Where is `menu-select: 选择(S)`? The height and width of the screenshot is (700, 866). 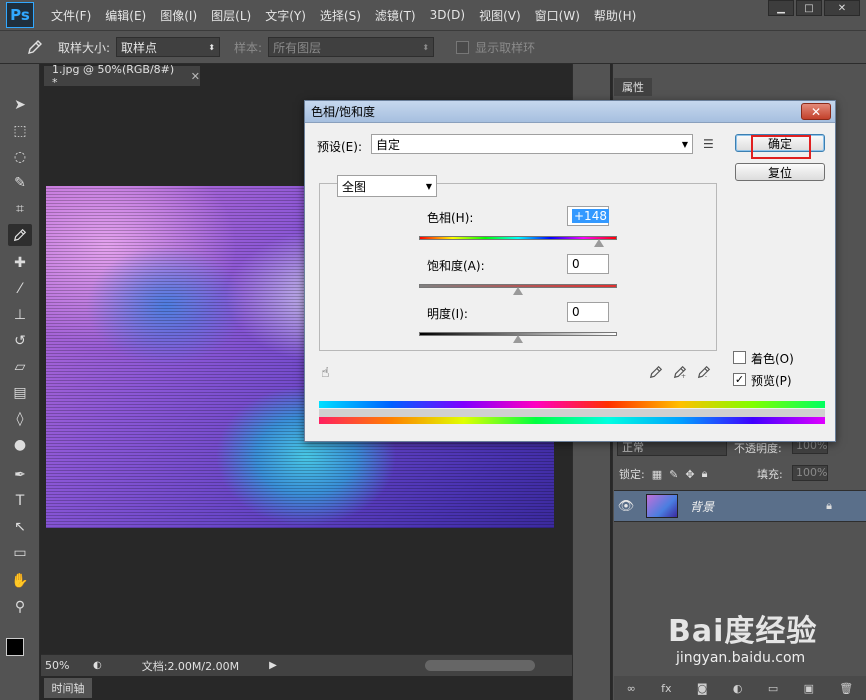
menu-select: 选择(S) is located at coordinates (340, 15).